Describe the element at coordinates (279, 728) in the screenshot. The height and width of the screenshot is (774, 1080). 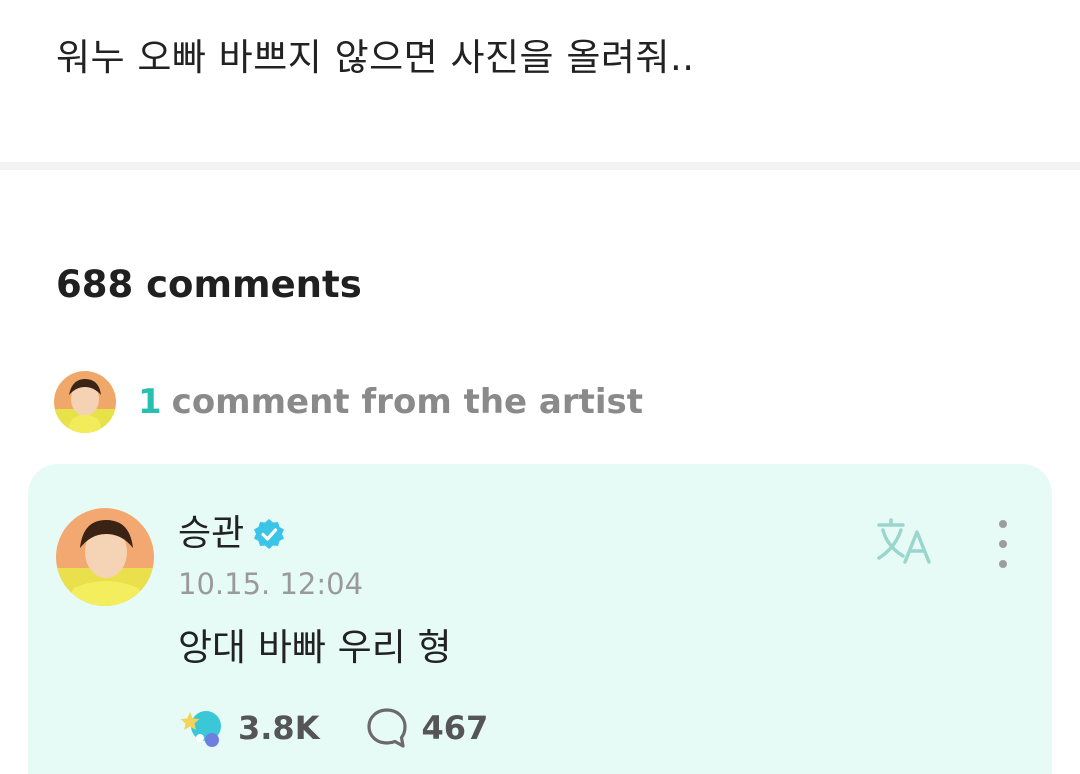
I see `like-count: 3.8K` at that location.